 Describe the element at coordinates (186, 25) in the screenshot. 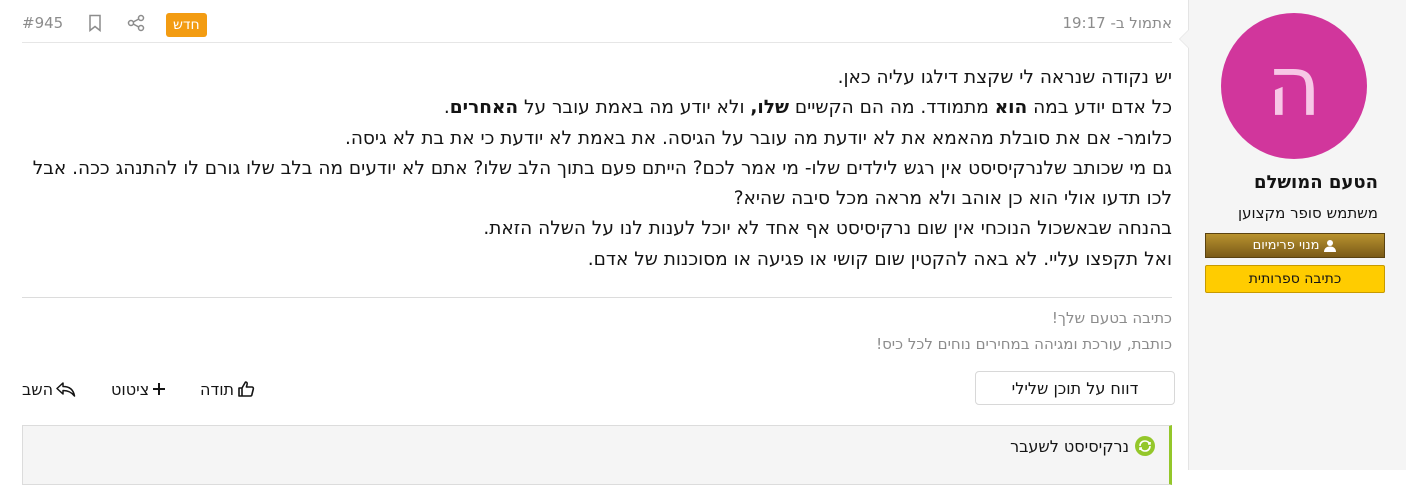

I see `new-badge: חדש` at that location.